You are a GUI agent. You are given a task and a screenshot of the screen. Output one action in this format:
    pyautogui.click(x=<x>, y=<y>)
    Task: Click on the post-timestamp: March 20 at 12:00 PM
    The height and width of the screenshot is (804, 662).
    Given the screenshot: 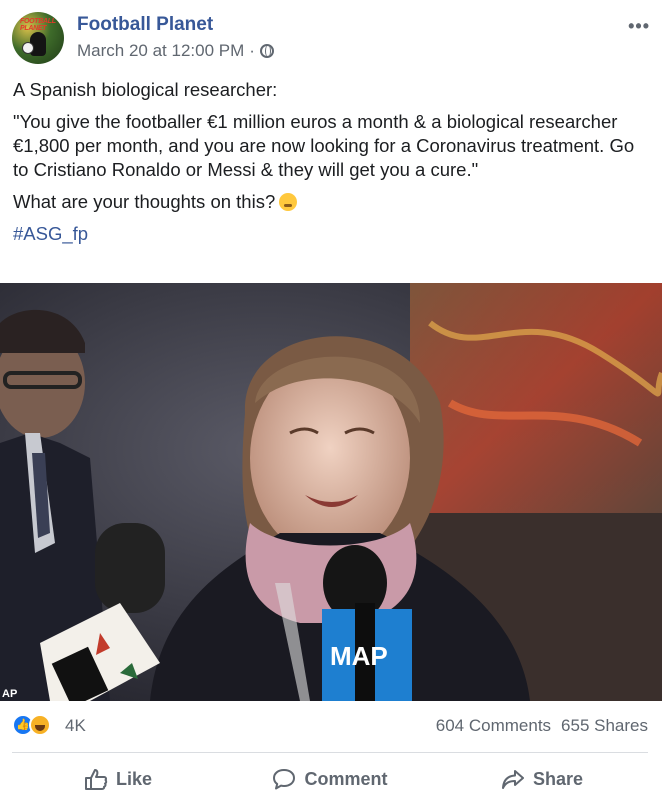 What is the action you would take?
    pyautogui.click(x=160, y=51)
    